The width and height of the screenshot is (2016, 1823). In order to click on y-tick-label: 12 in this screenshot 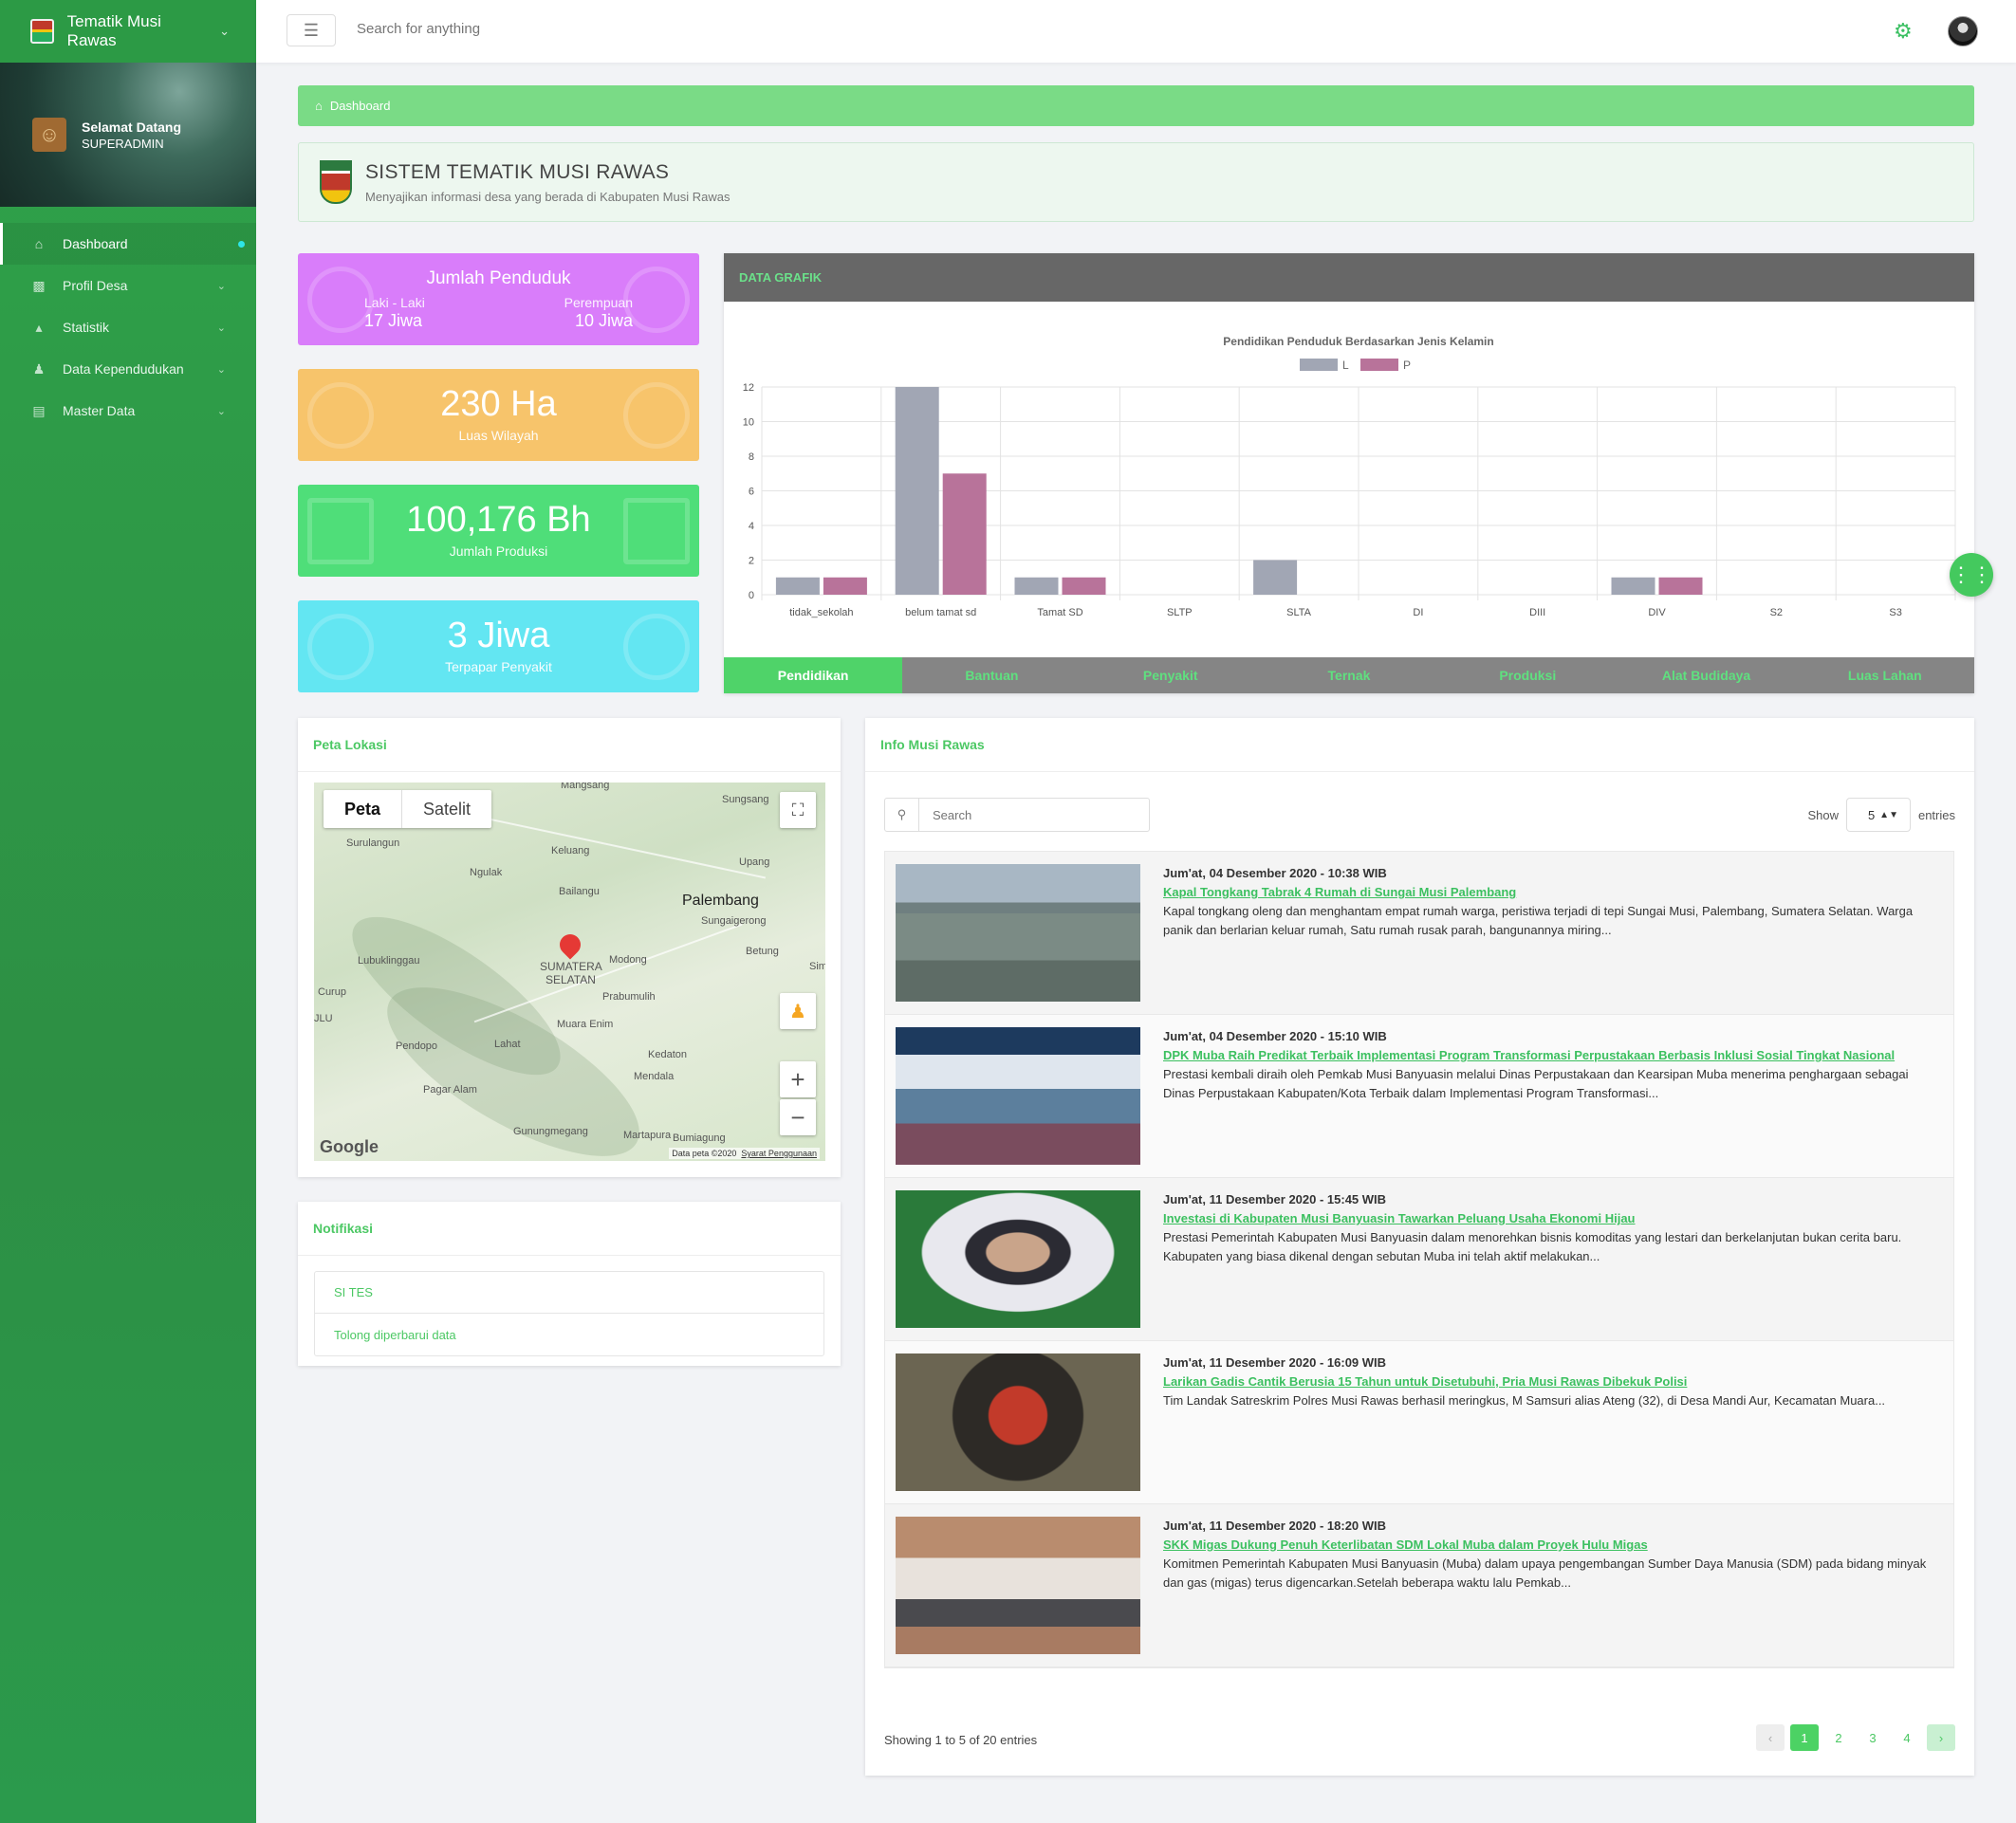, I will do `click(748, 388)`.